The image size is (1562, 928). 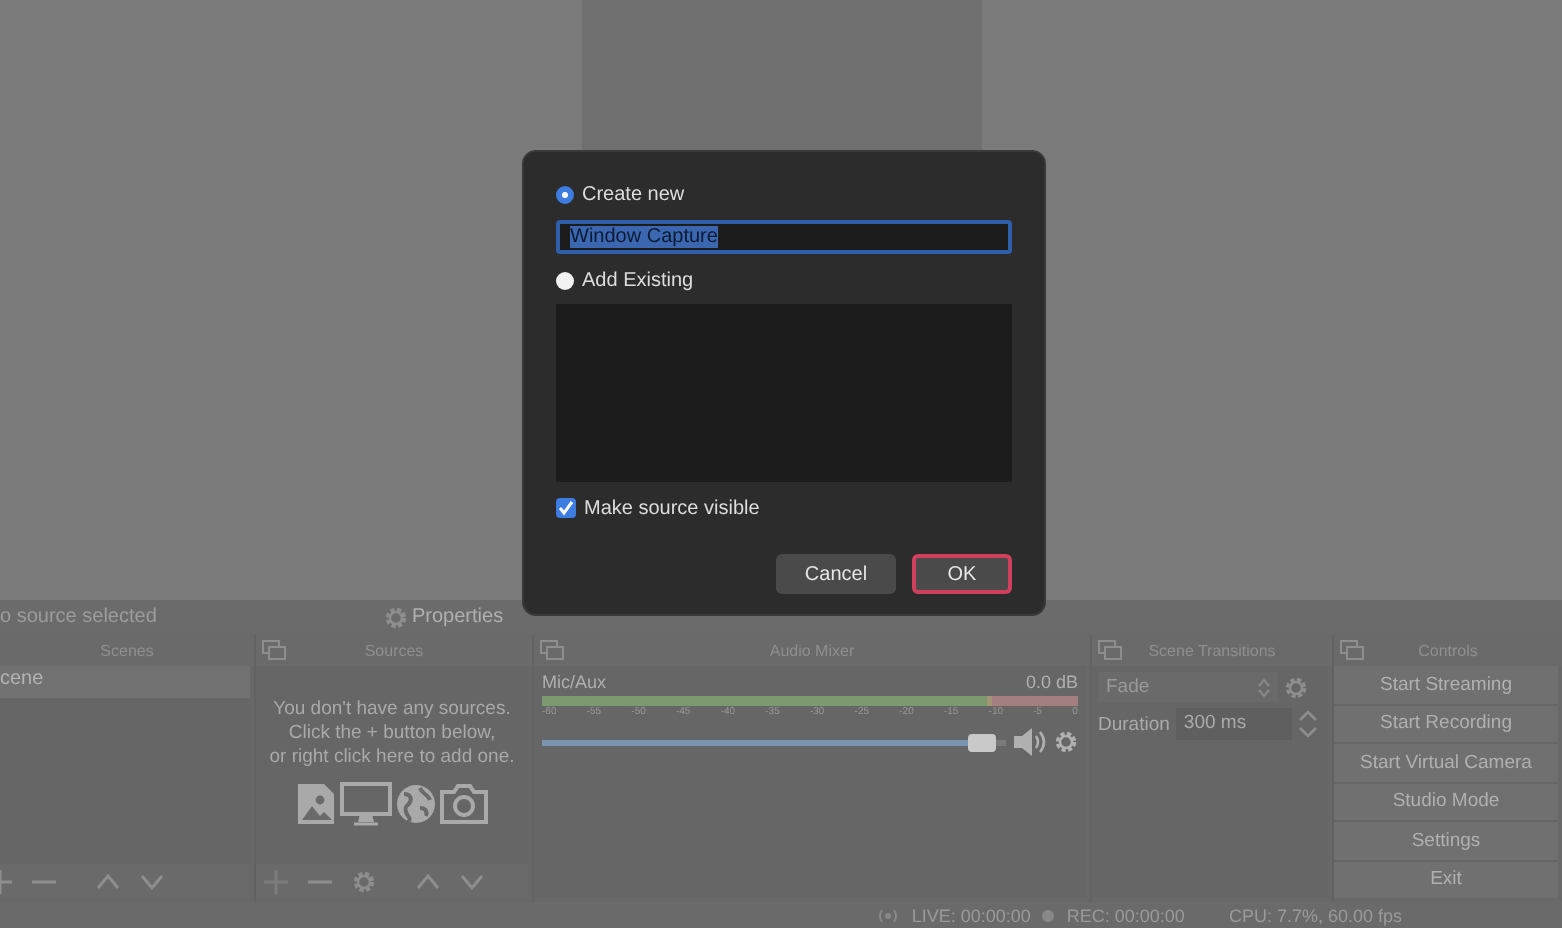 What do you see at coordinates (1446, 879) in the screenshot?
I see `control-button: Exit` at bounding box center [1446, 879].